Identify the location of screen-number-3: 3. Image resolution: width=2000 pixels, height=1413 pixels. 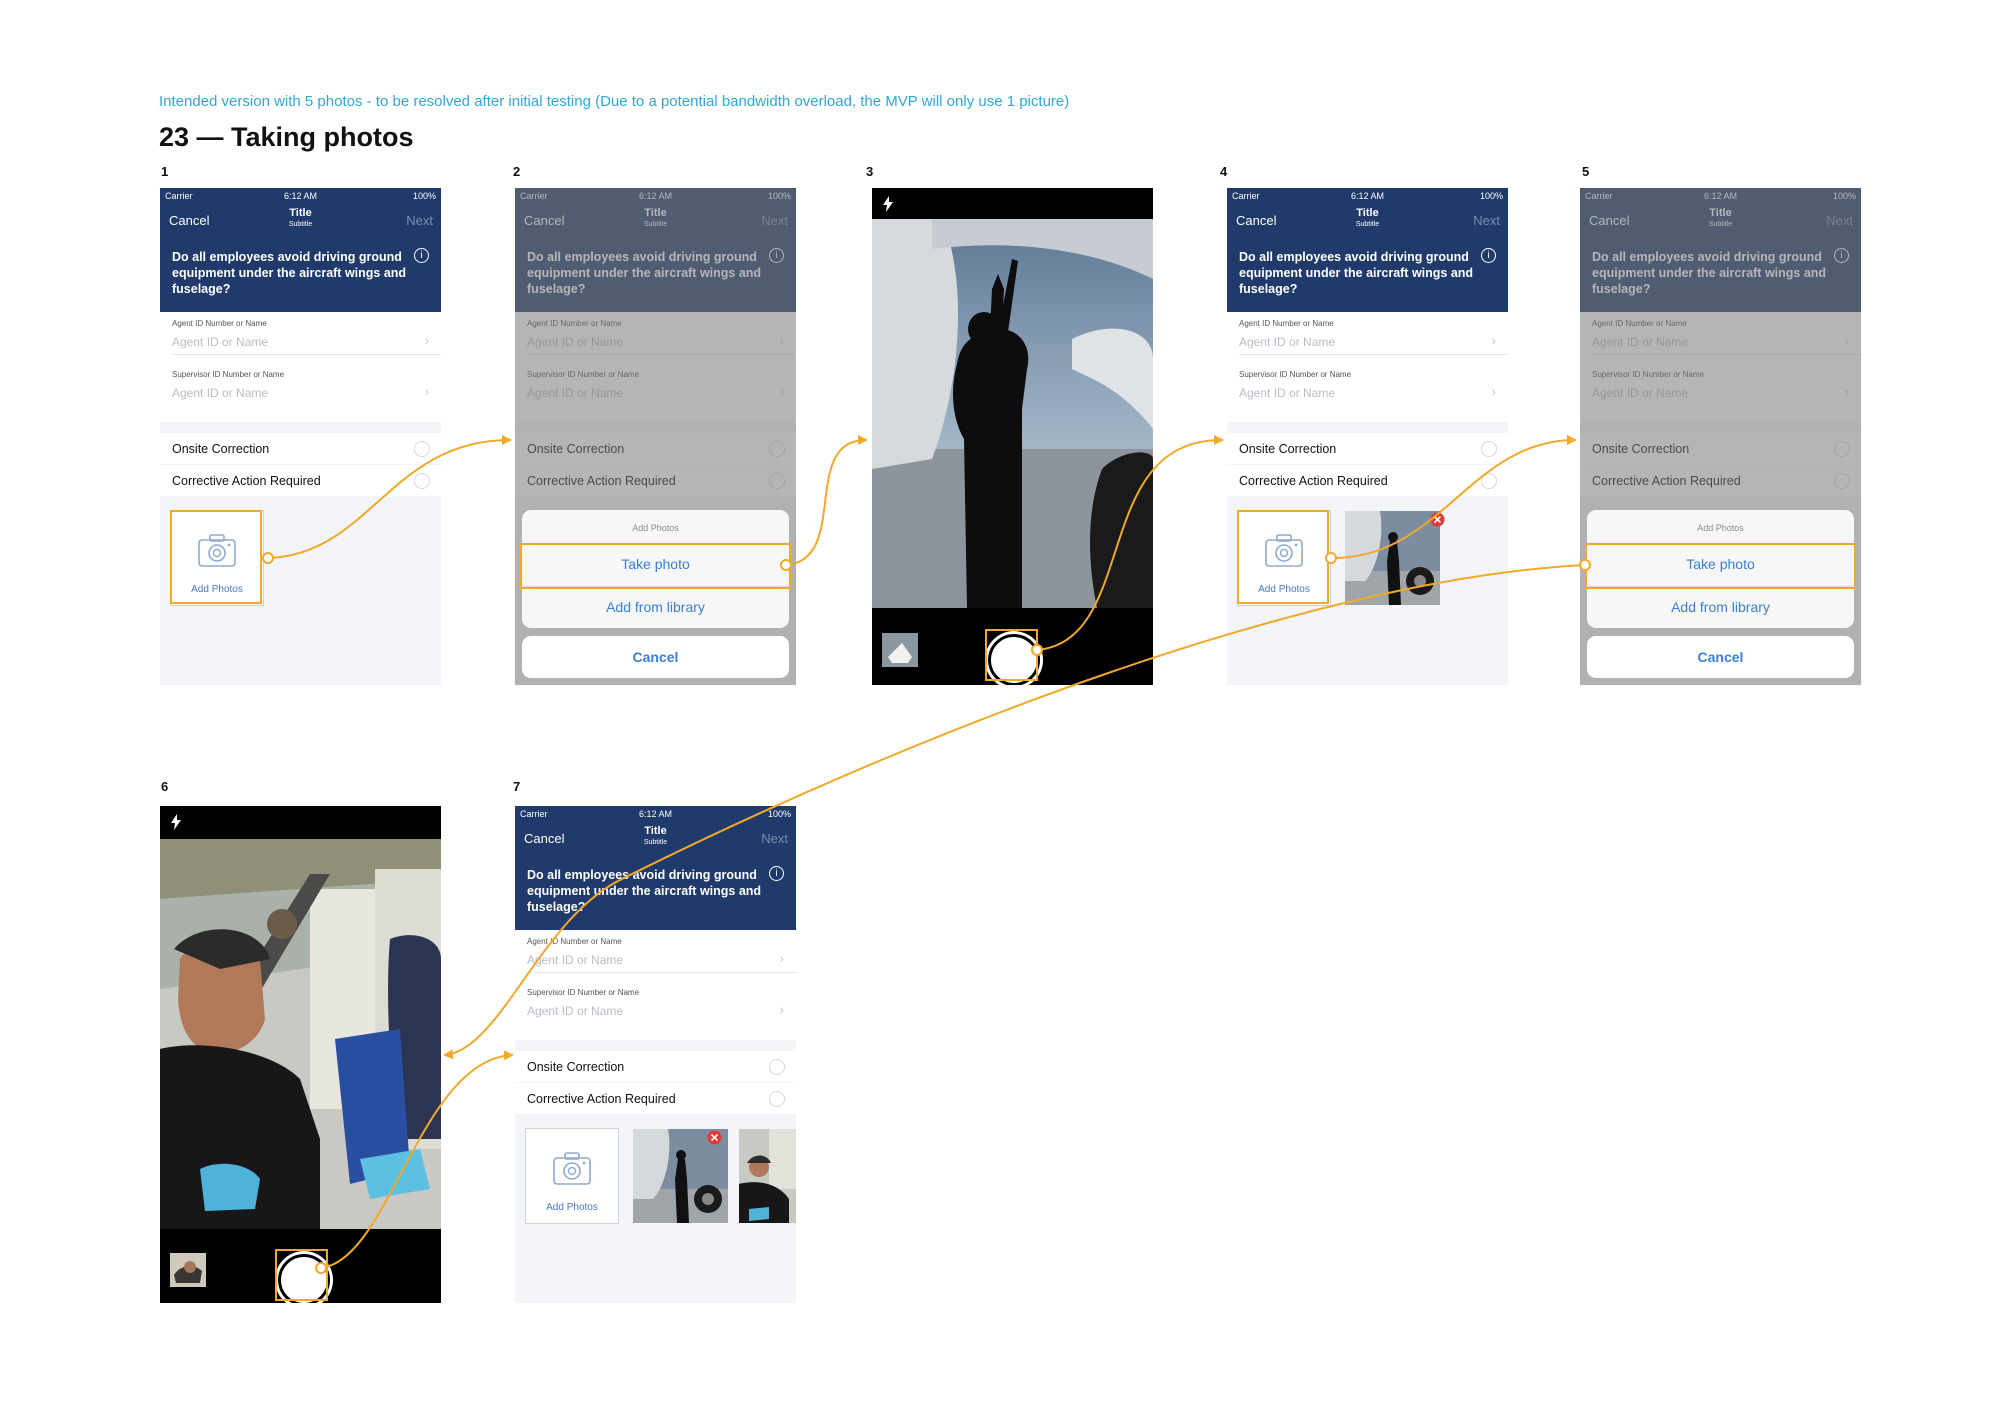
(870, 171).